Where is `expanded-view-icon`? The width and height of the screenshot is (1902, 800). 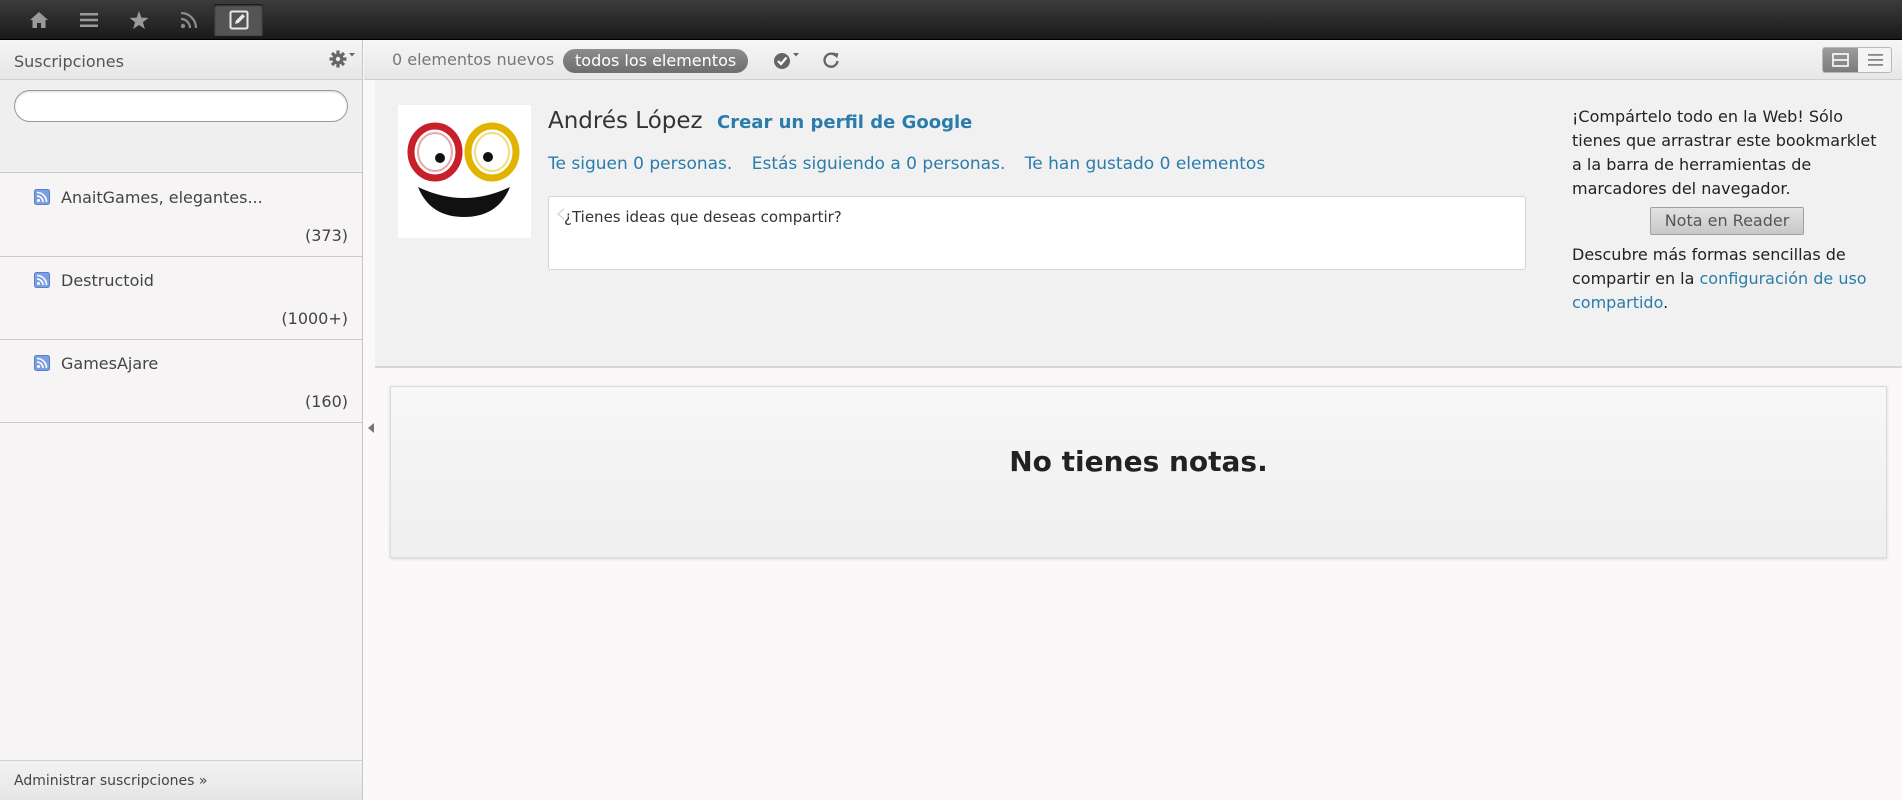
expanded-view-icon is located at coordinates (1840, 60).